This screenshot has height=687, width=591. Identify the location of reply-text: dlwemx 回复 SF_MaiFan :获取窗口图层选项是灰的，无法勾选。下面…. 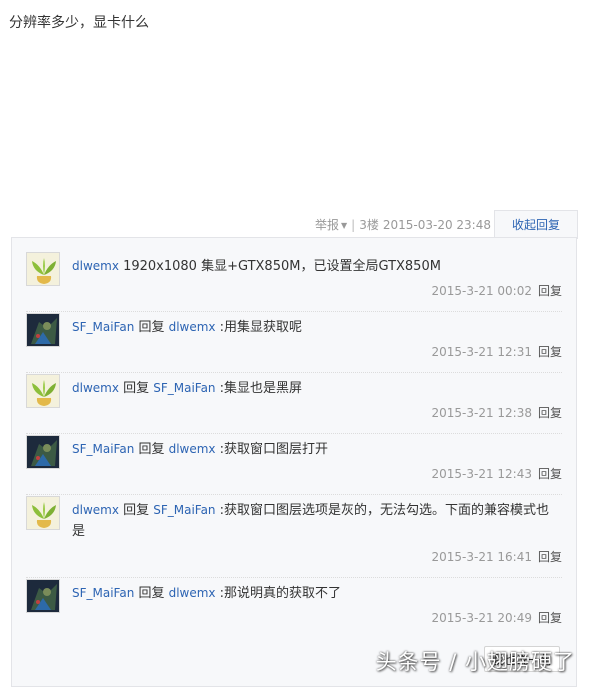
(312, 521).